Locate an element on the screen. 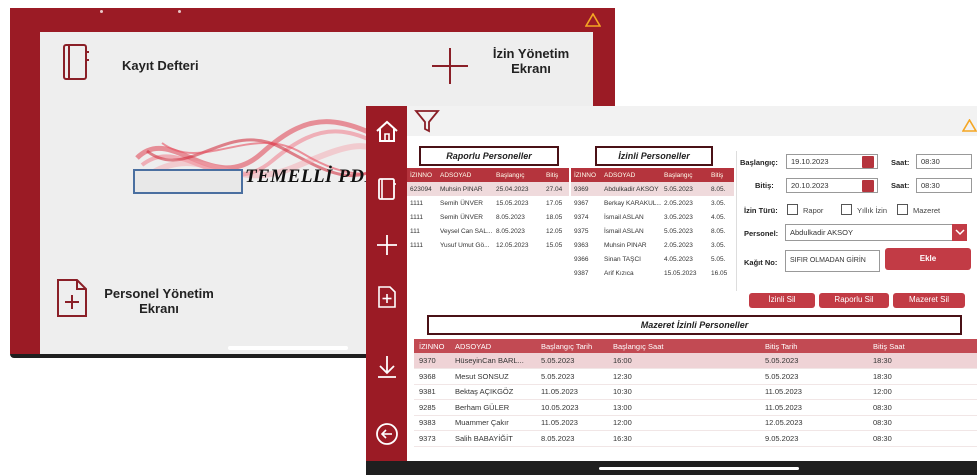 The height and width of the screenshot is (475, 977). leave-header-cell: İZINNO is located at coordinates (586, 175).